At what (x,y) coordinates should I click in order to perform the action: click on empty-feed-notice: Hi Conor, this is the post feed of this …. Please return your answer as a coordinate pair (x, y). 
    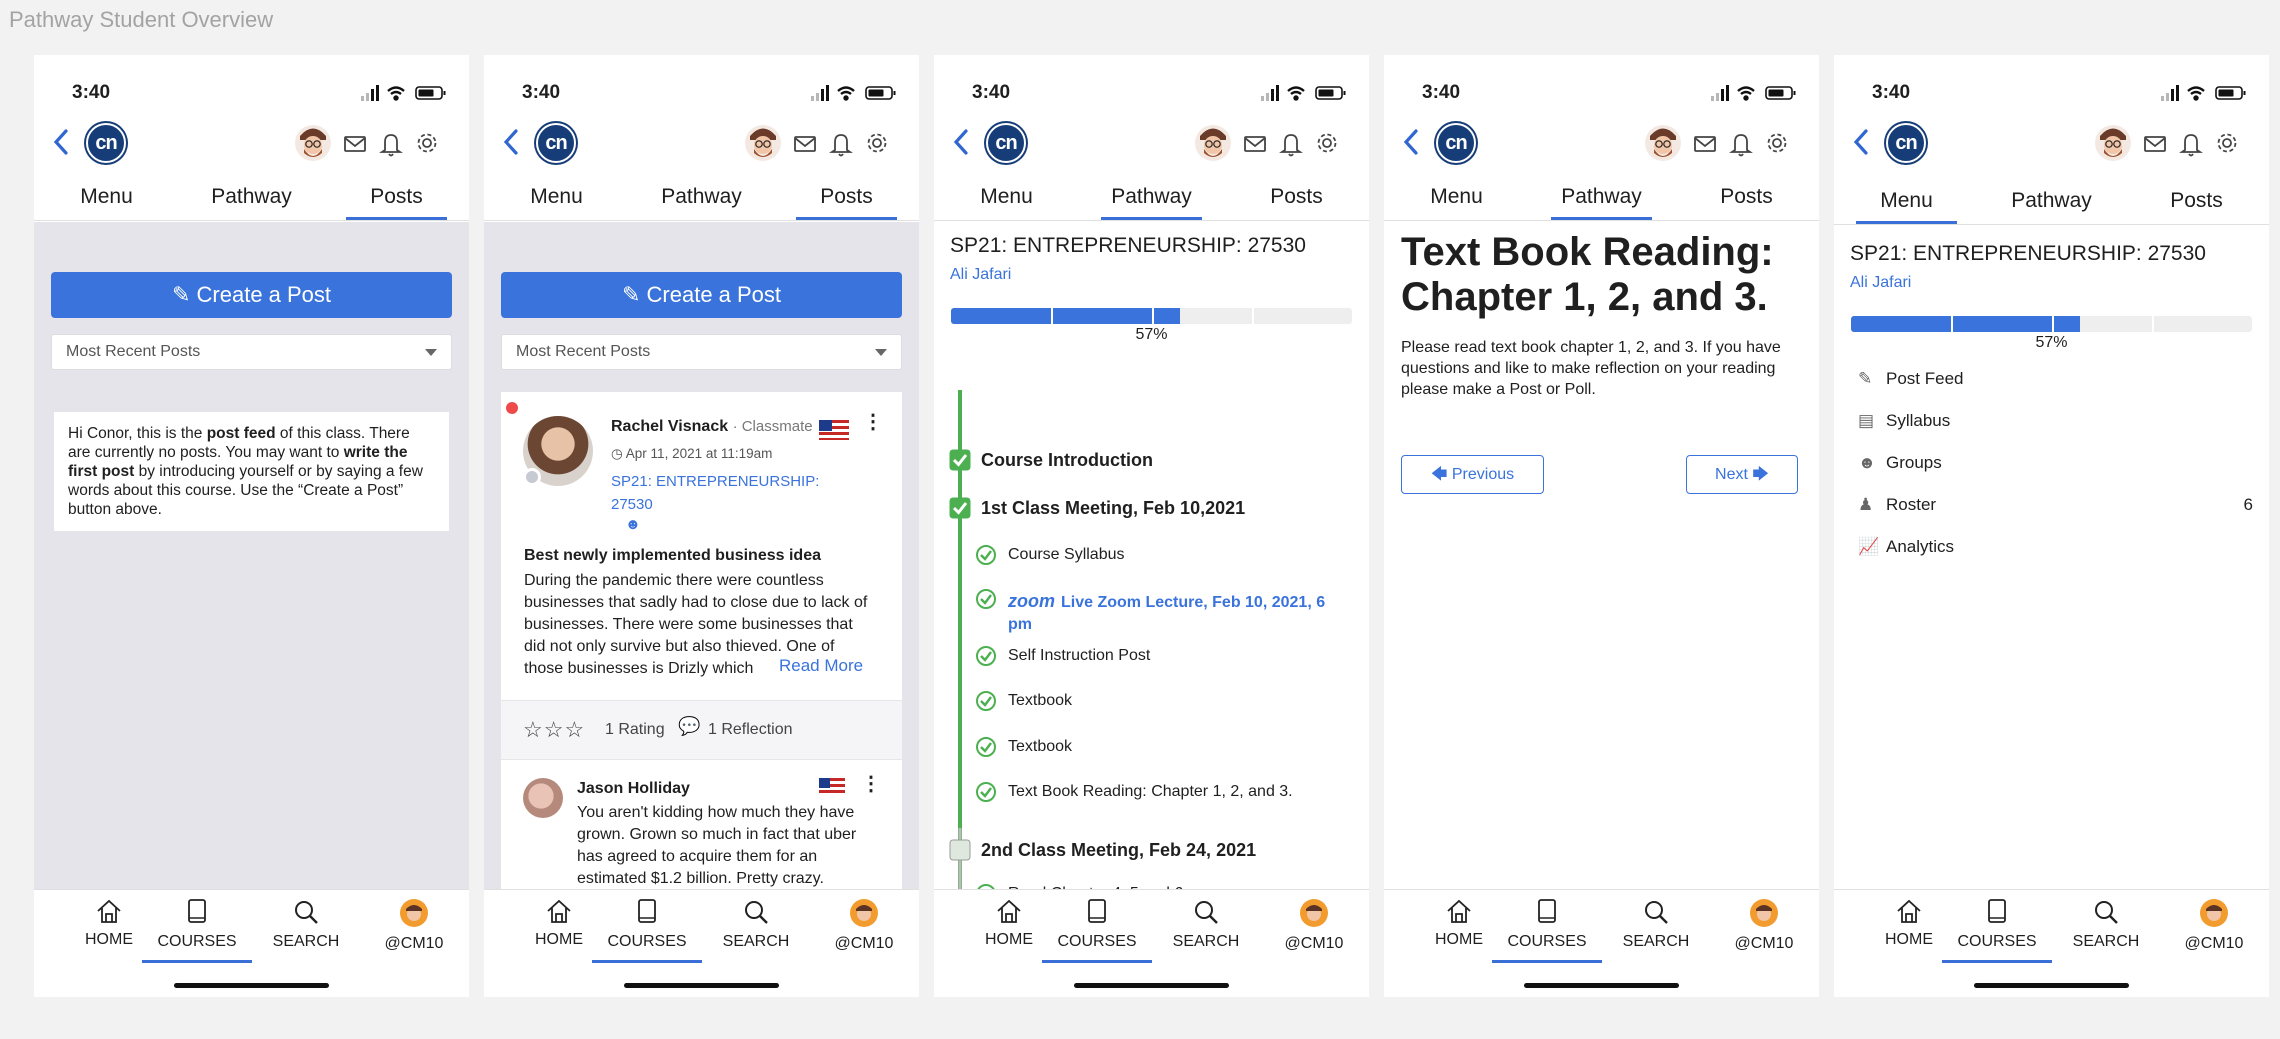
    Looking at the image, I should click on (251, 471).